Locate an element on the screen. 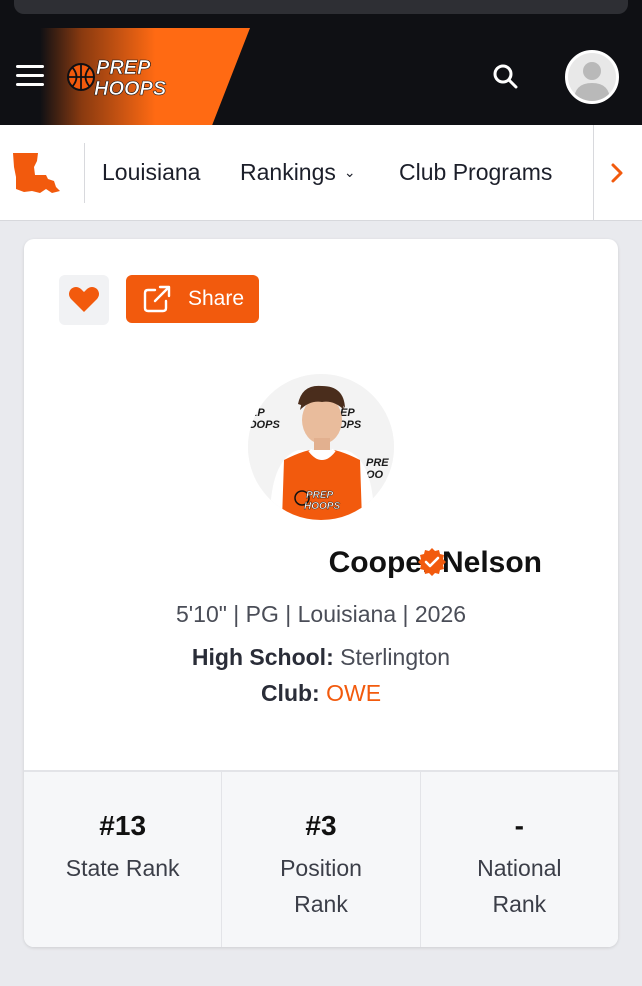  external-share-icon is located at coordinates (157, 299).